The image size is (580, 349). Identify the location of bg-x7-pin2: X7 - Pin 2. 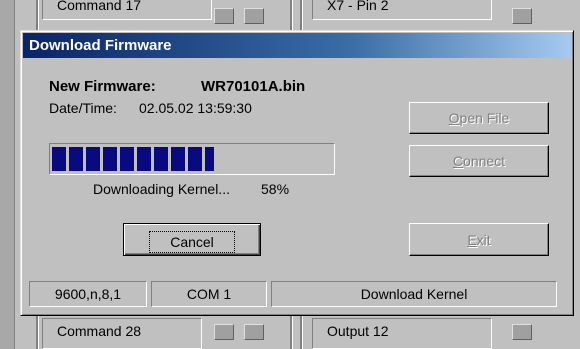
(402, 10).